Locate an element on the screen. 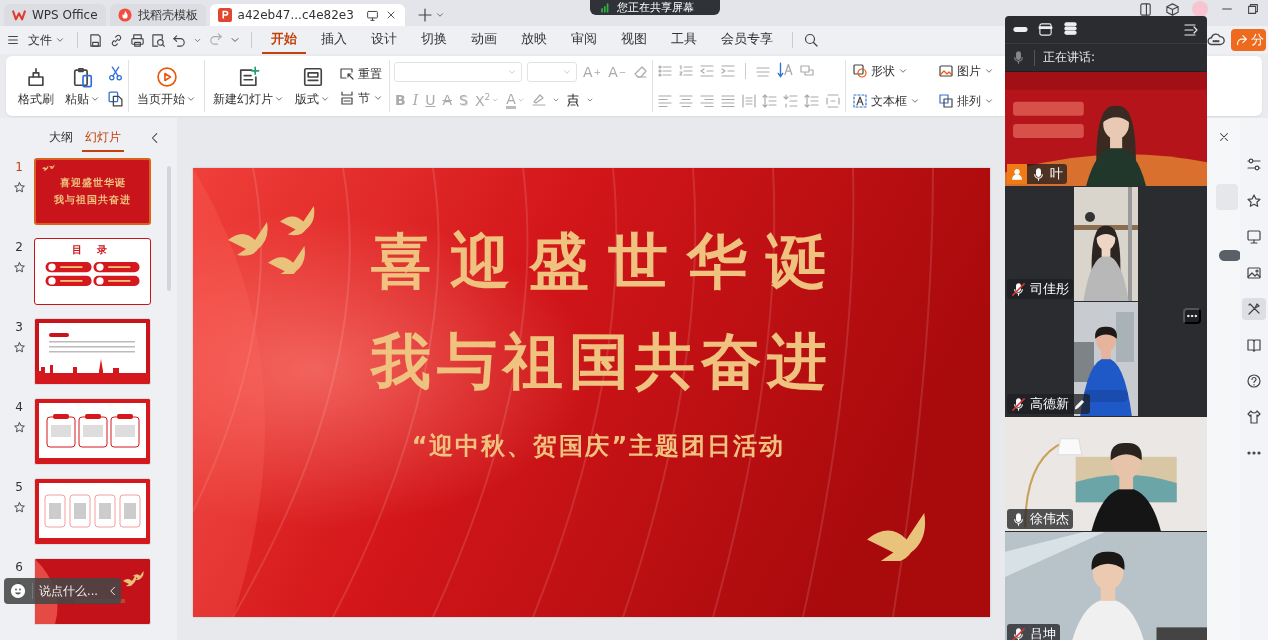 The width and height of the screenshot is (1268, 640). cube-icon is located at coordinates (1172, 9).